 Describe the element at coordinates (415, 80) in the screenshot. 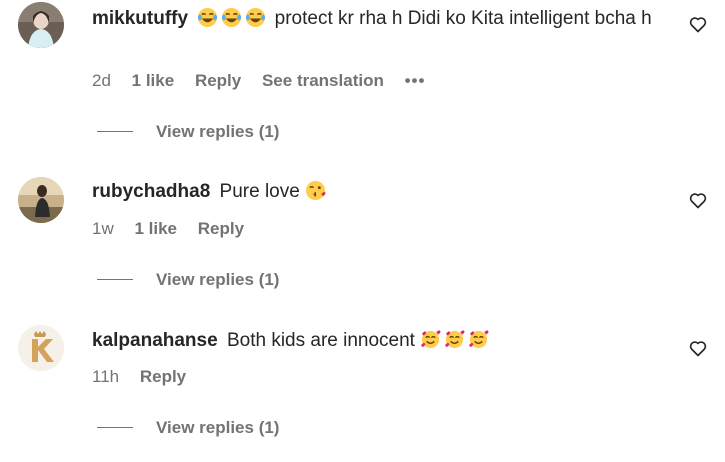

I see `more-options-icon: •••` at that location.